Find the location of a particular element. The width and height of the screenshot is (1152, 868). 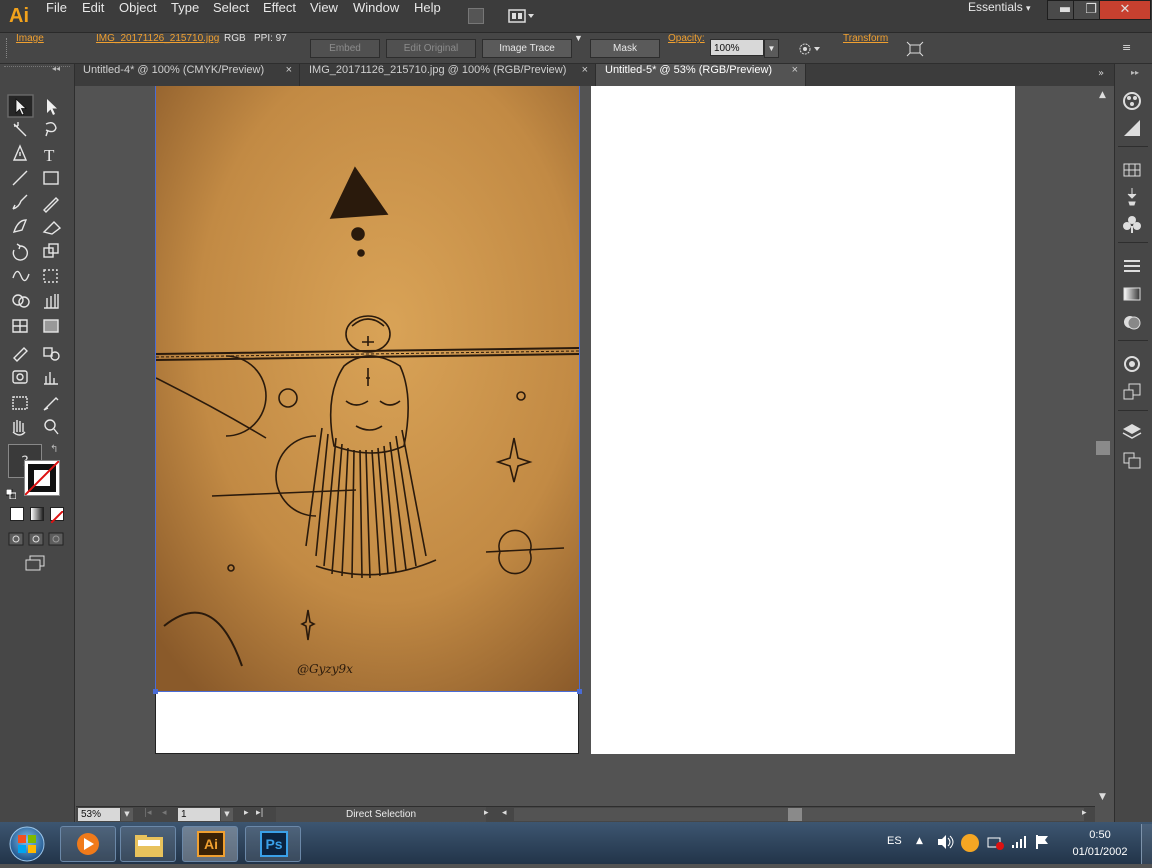

layers-icon is located at coordinates (1132, 433).